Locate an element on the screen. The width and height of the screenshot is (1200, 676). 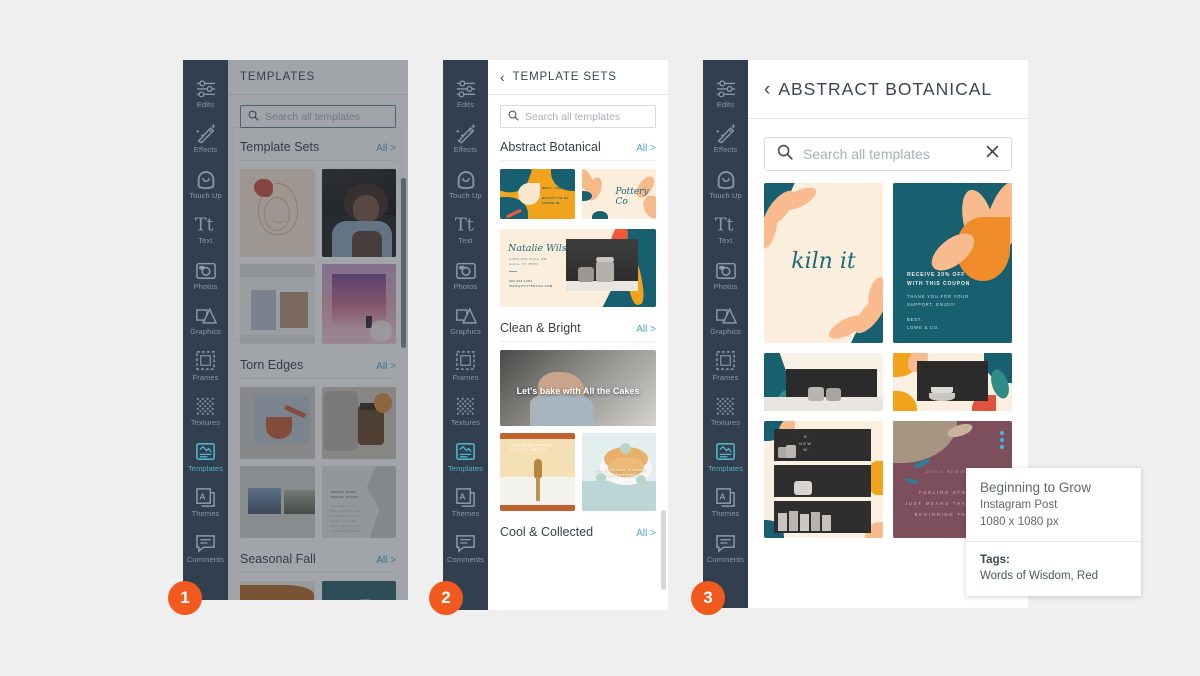
natalie-contact: 806.206.1284 INFO@POTTERYCO.COM is located at coordinates (531, 283).